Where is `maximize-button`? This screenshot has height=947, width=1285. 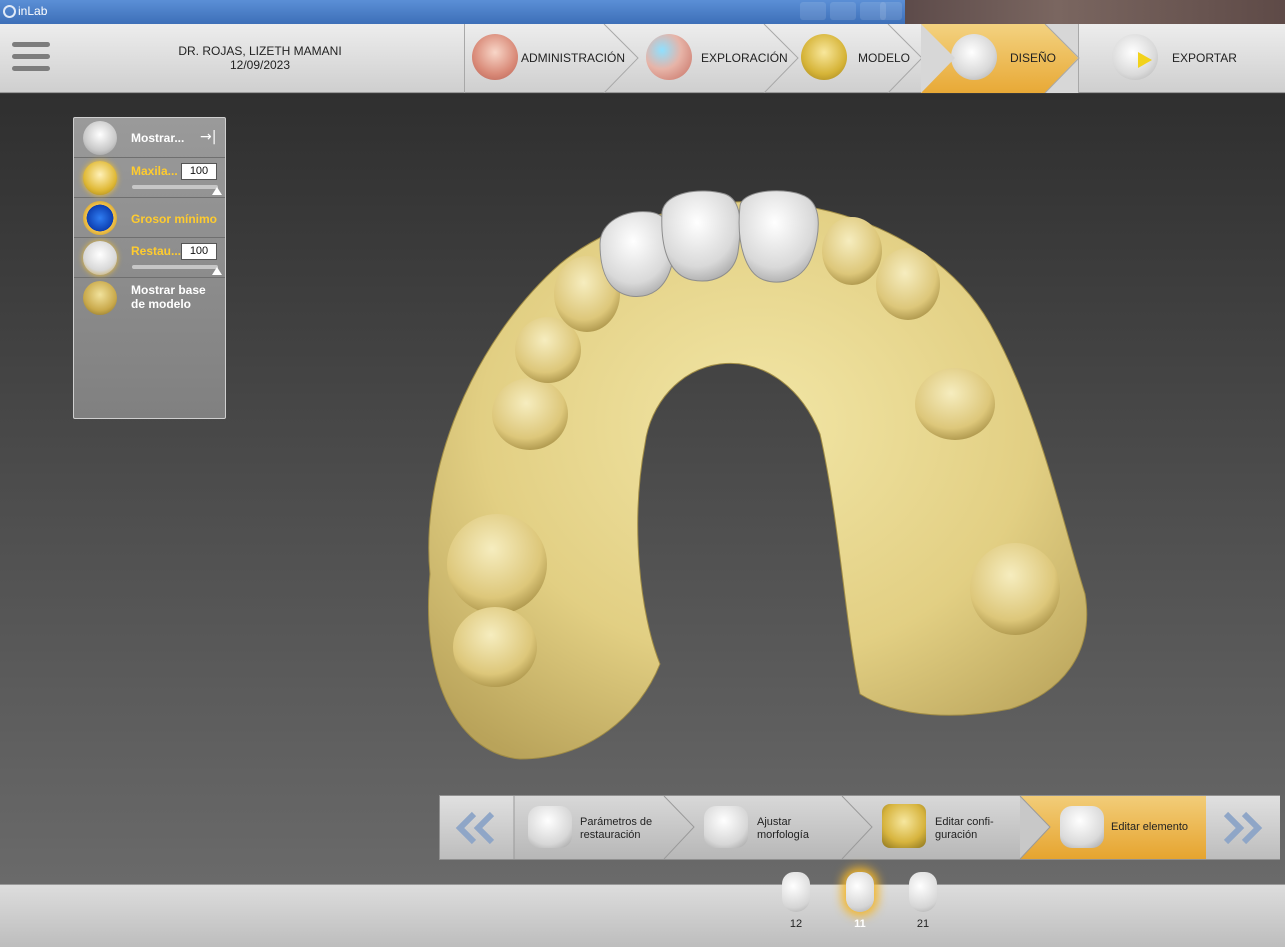
maximize-button is located at coordinates (843, 11).